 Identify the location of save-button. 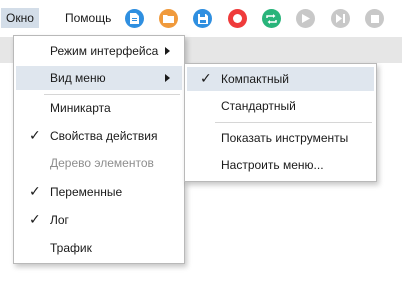
(202, 18).